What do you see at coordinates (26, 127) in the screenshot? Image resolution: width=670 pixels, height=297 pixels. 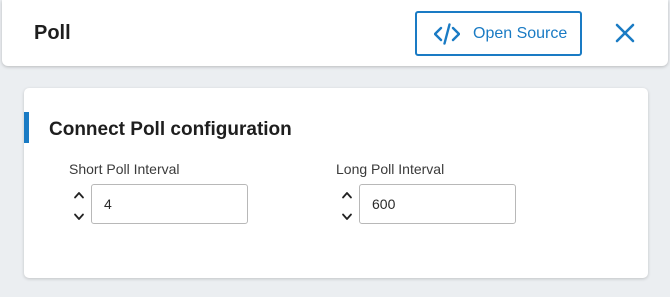 I see `section-accent-bar` at bounding box center [26, 127].